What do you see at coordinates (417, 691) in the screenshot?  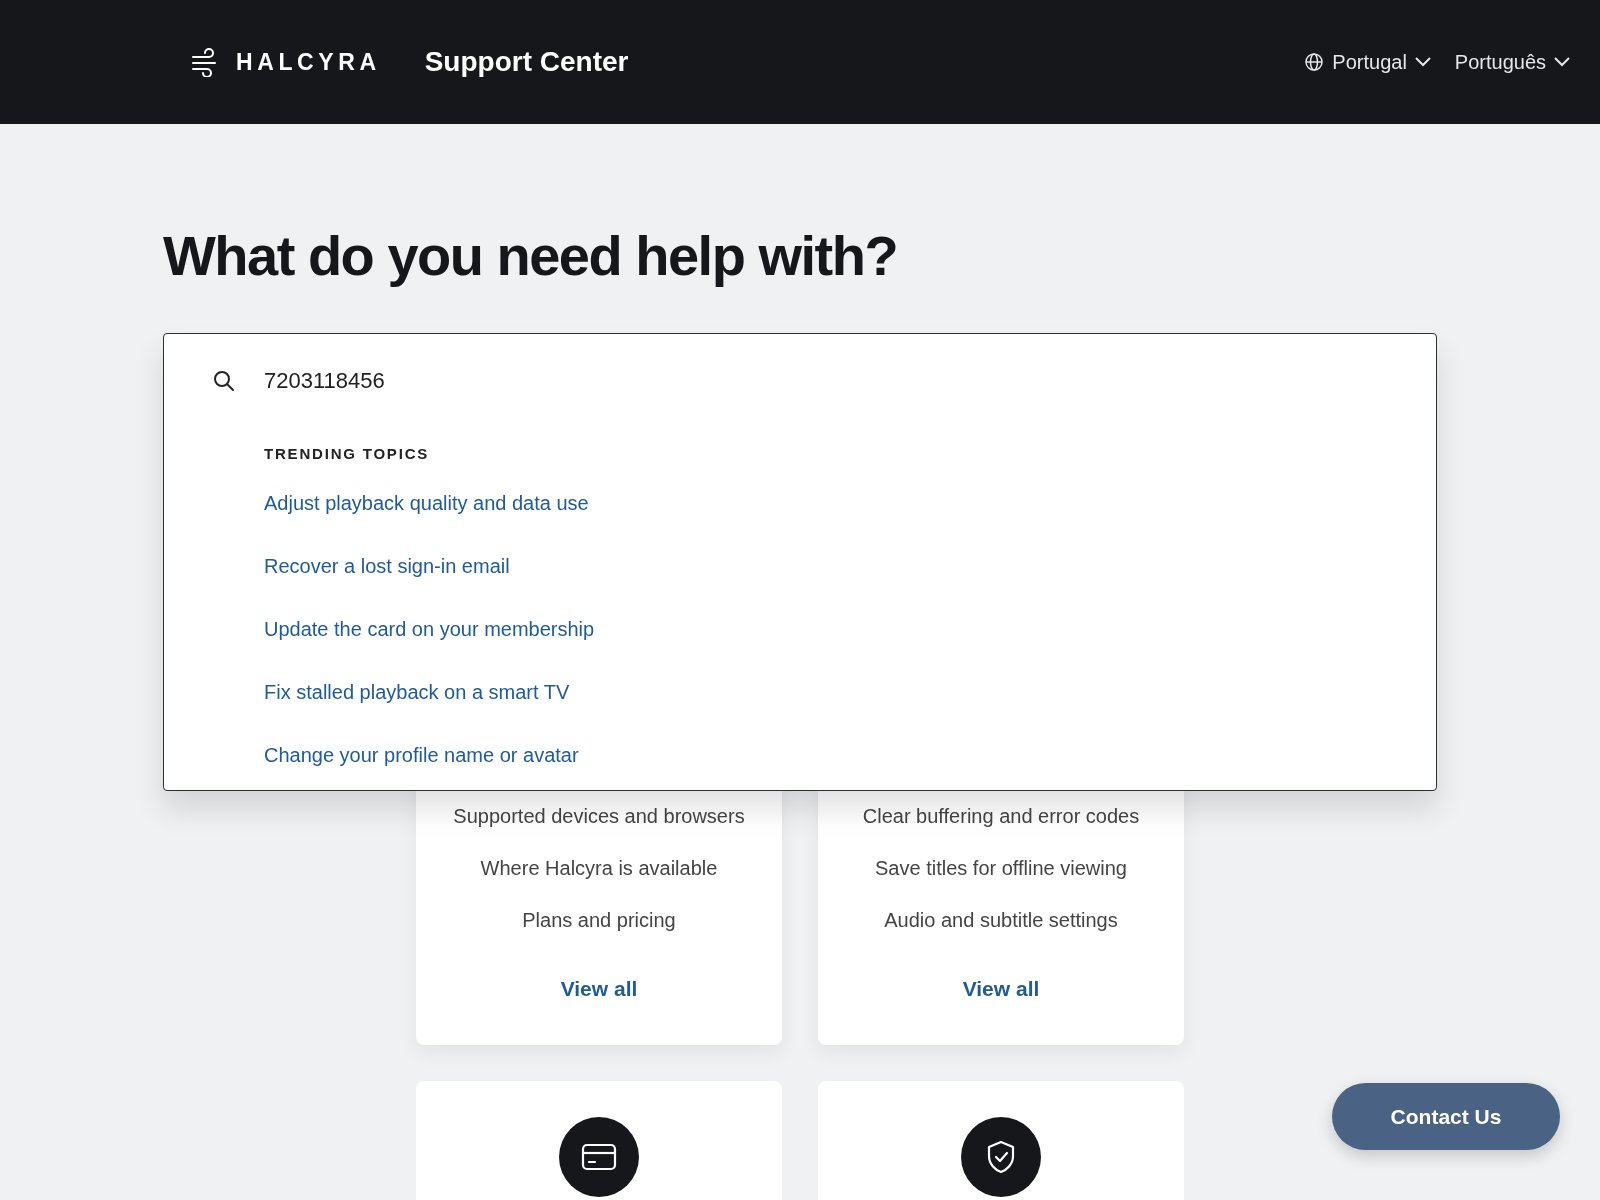 I see `suggestion-link: Fix stalled playback on a smart TV` at bounding box center [417, 691].